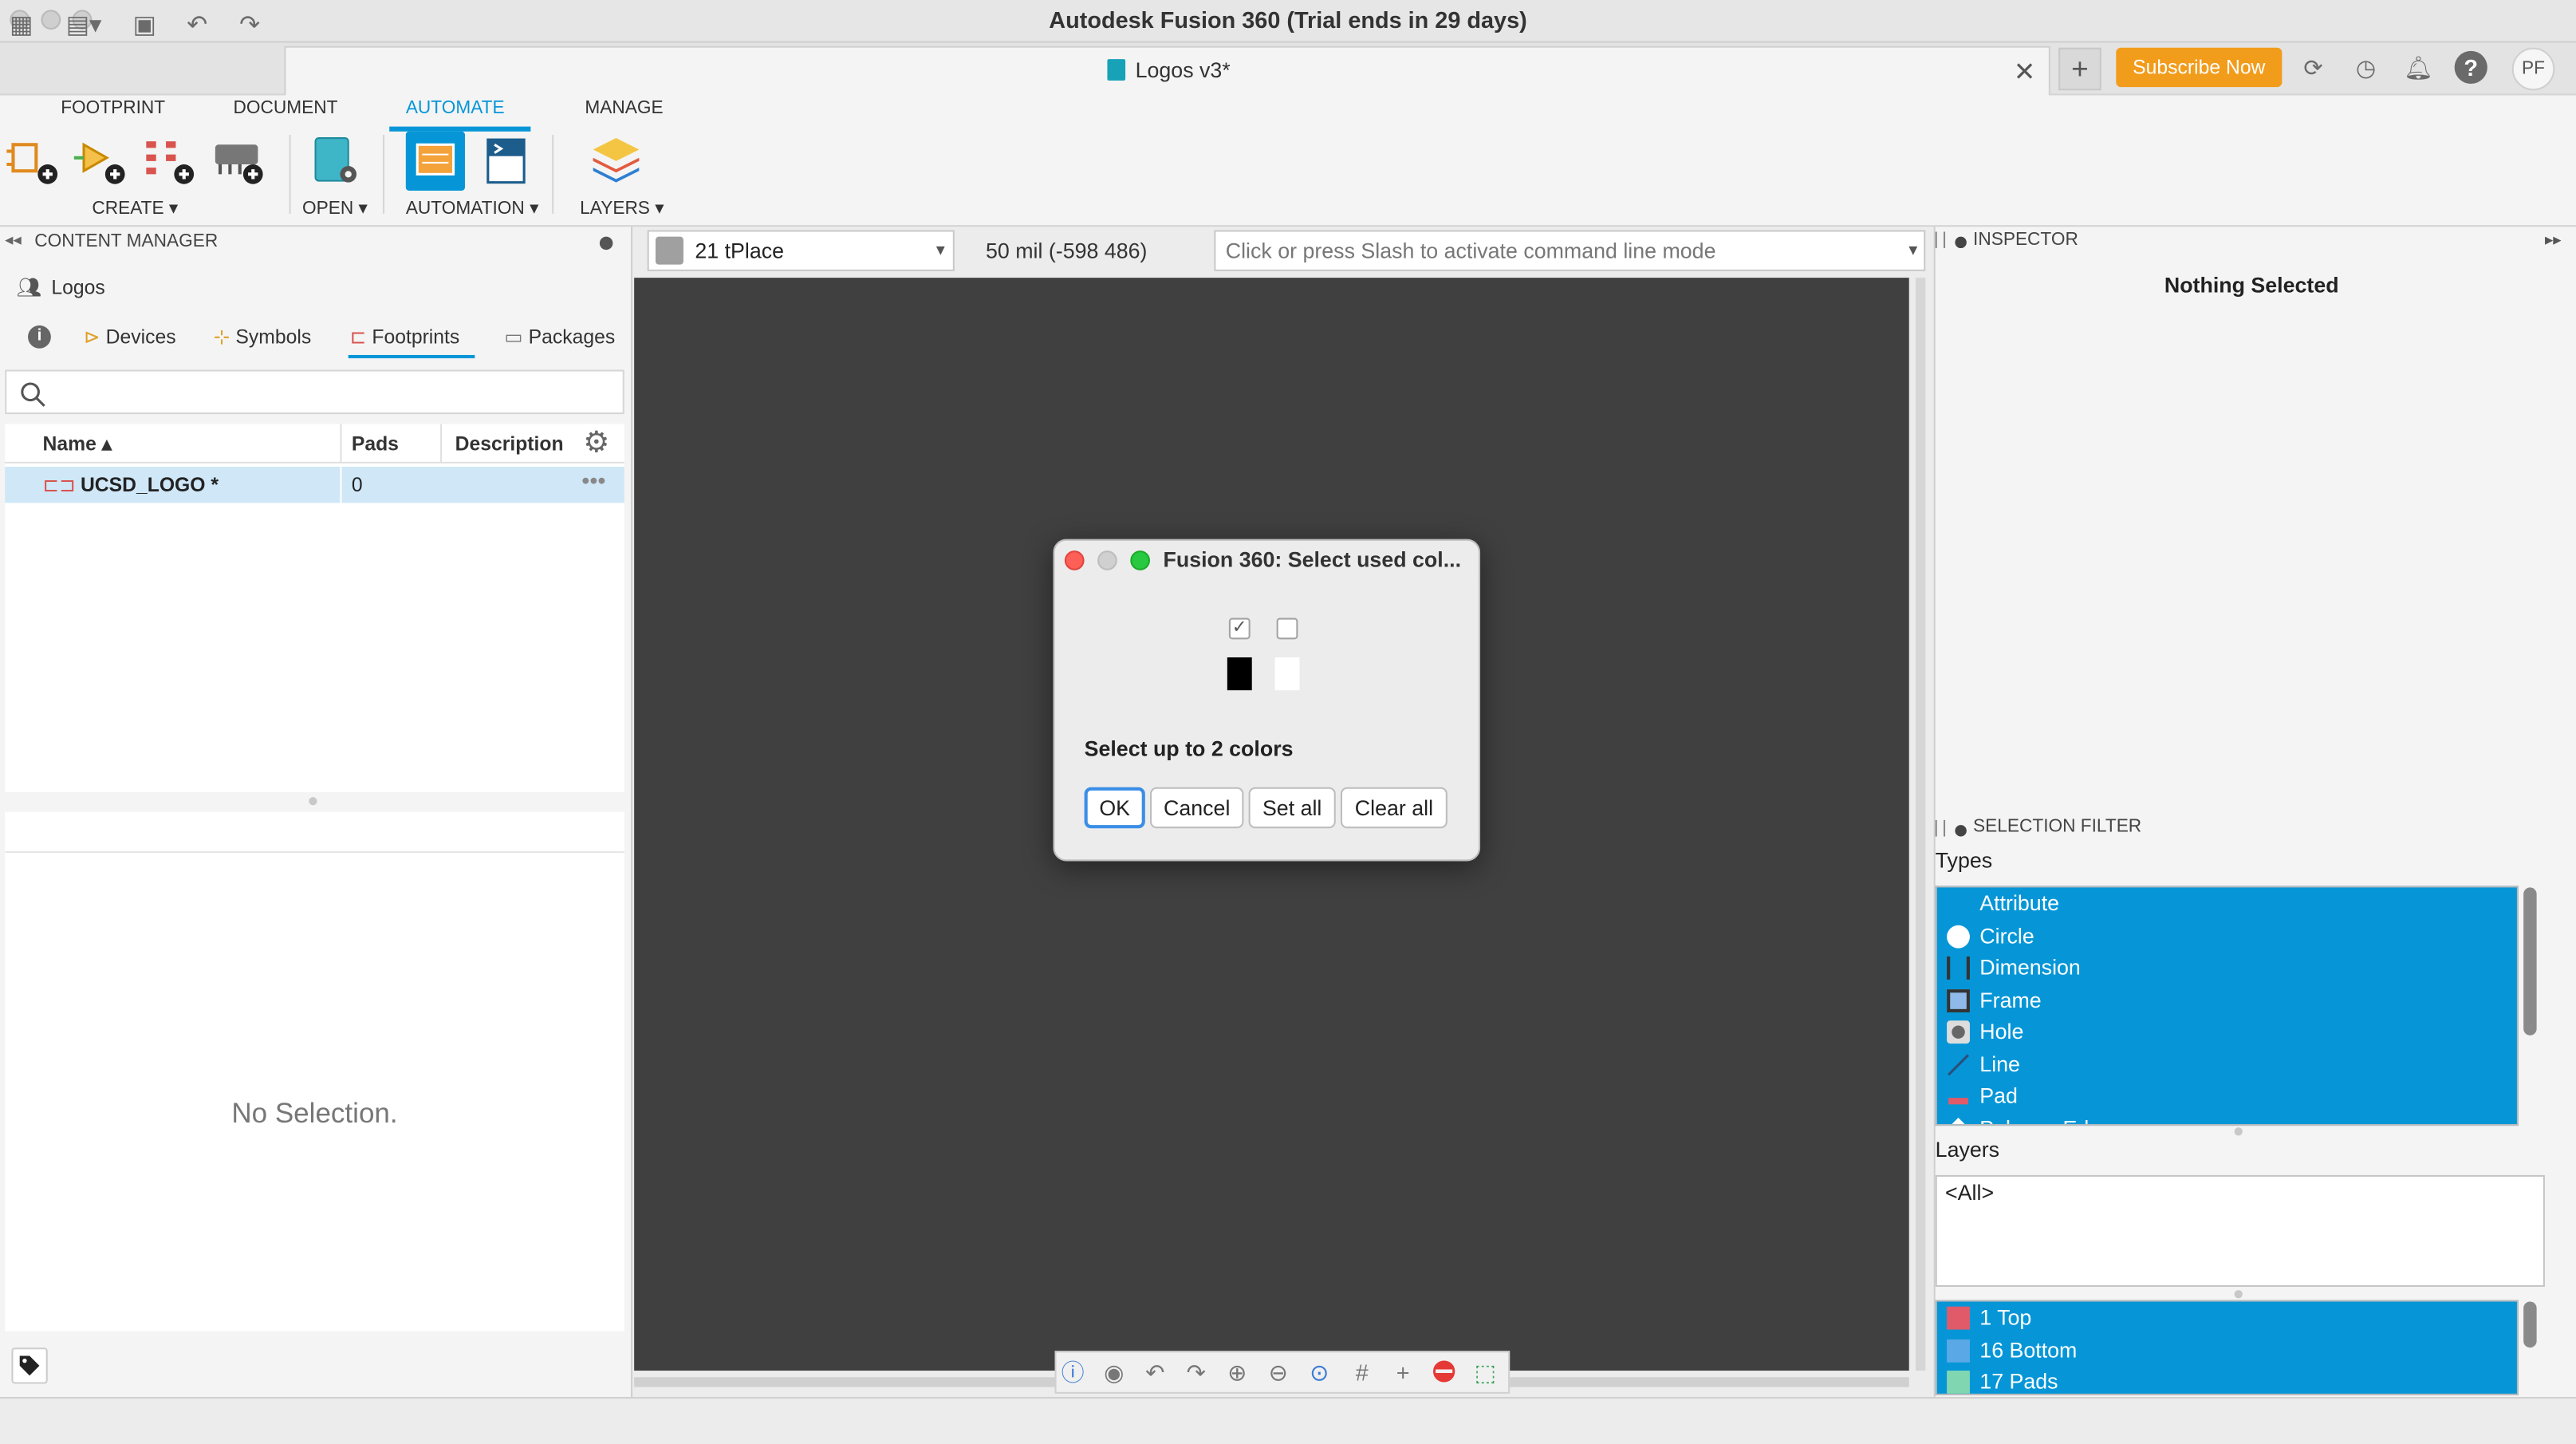 This screenshot has height=1444, width=2576. What do you see at coordinates (169, 161) in the screenshot?
I see `create-footprint-icon` at bounding box center [169, 161].